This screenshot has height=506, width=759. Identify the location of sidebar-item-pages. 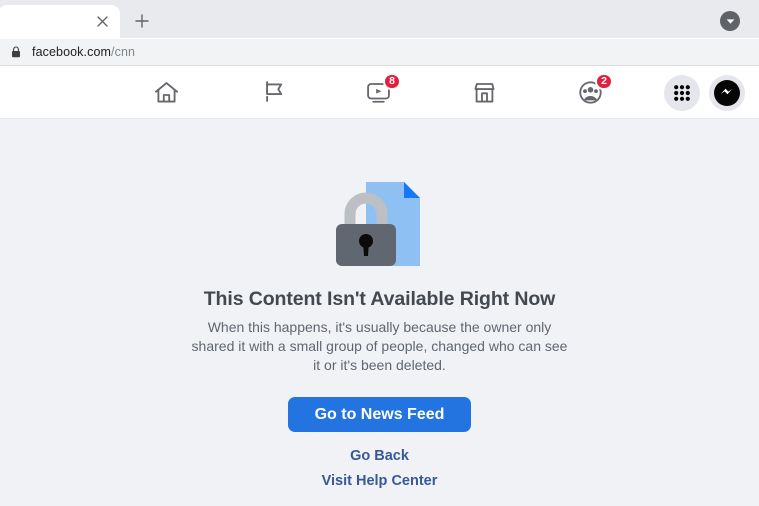
(272, 93).